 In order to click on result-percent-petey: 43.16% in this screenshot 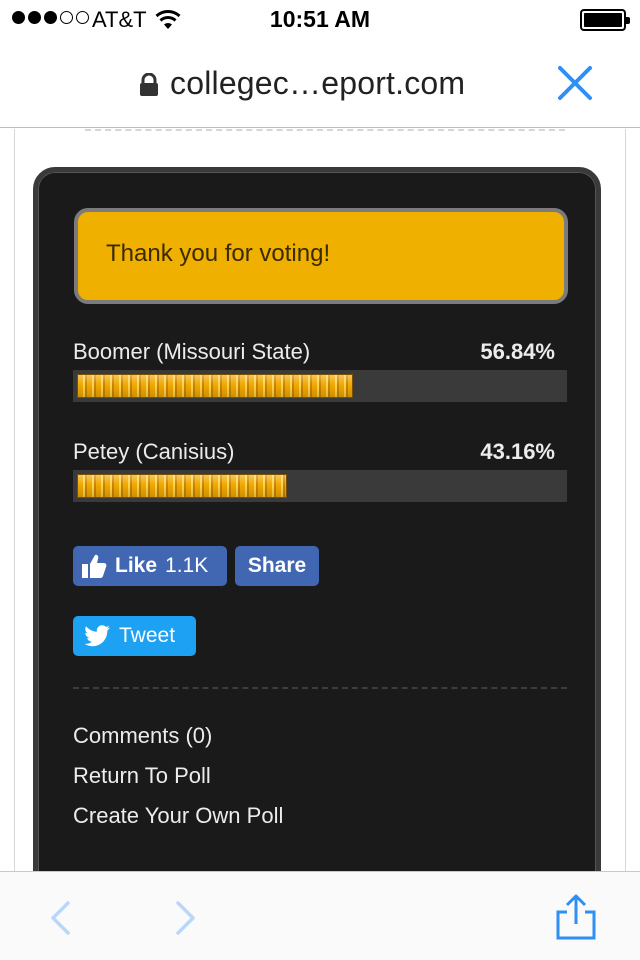, I will do `click(517, 451)`.